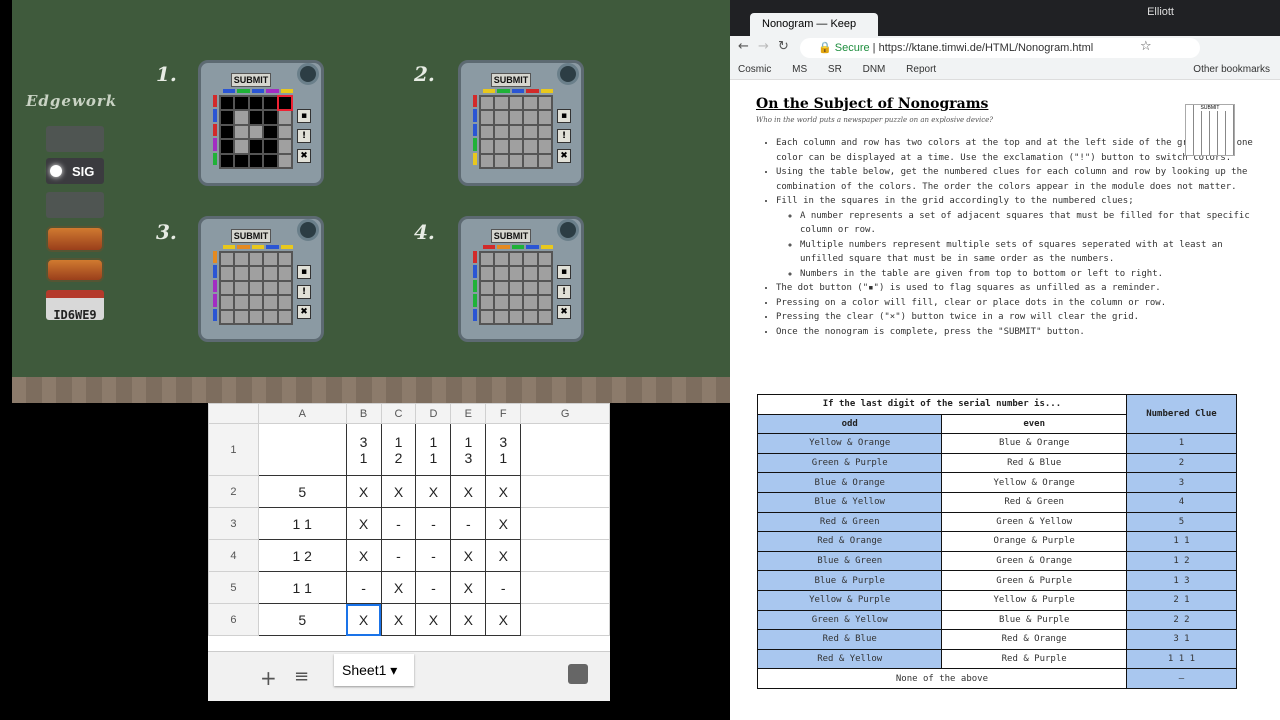 The image size is (1280, 720). I want to click on column-header: F, so click(503, 413).